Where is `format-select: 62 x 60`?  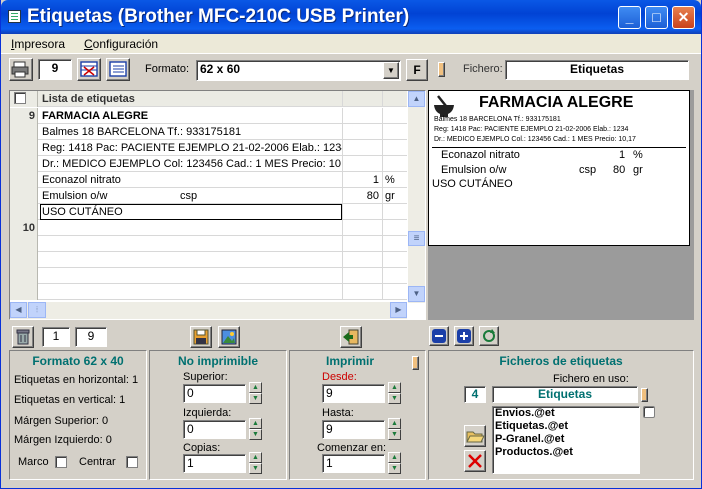
format-select: 62 x 60 is located at coordinates (298, 70).